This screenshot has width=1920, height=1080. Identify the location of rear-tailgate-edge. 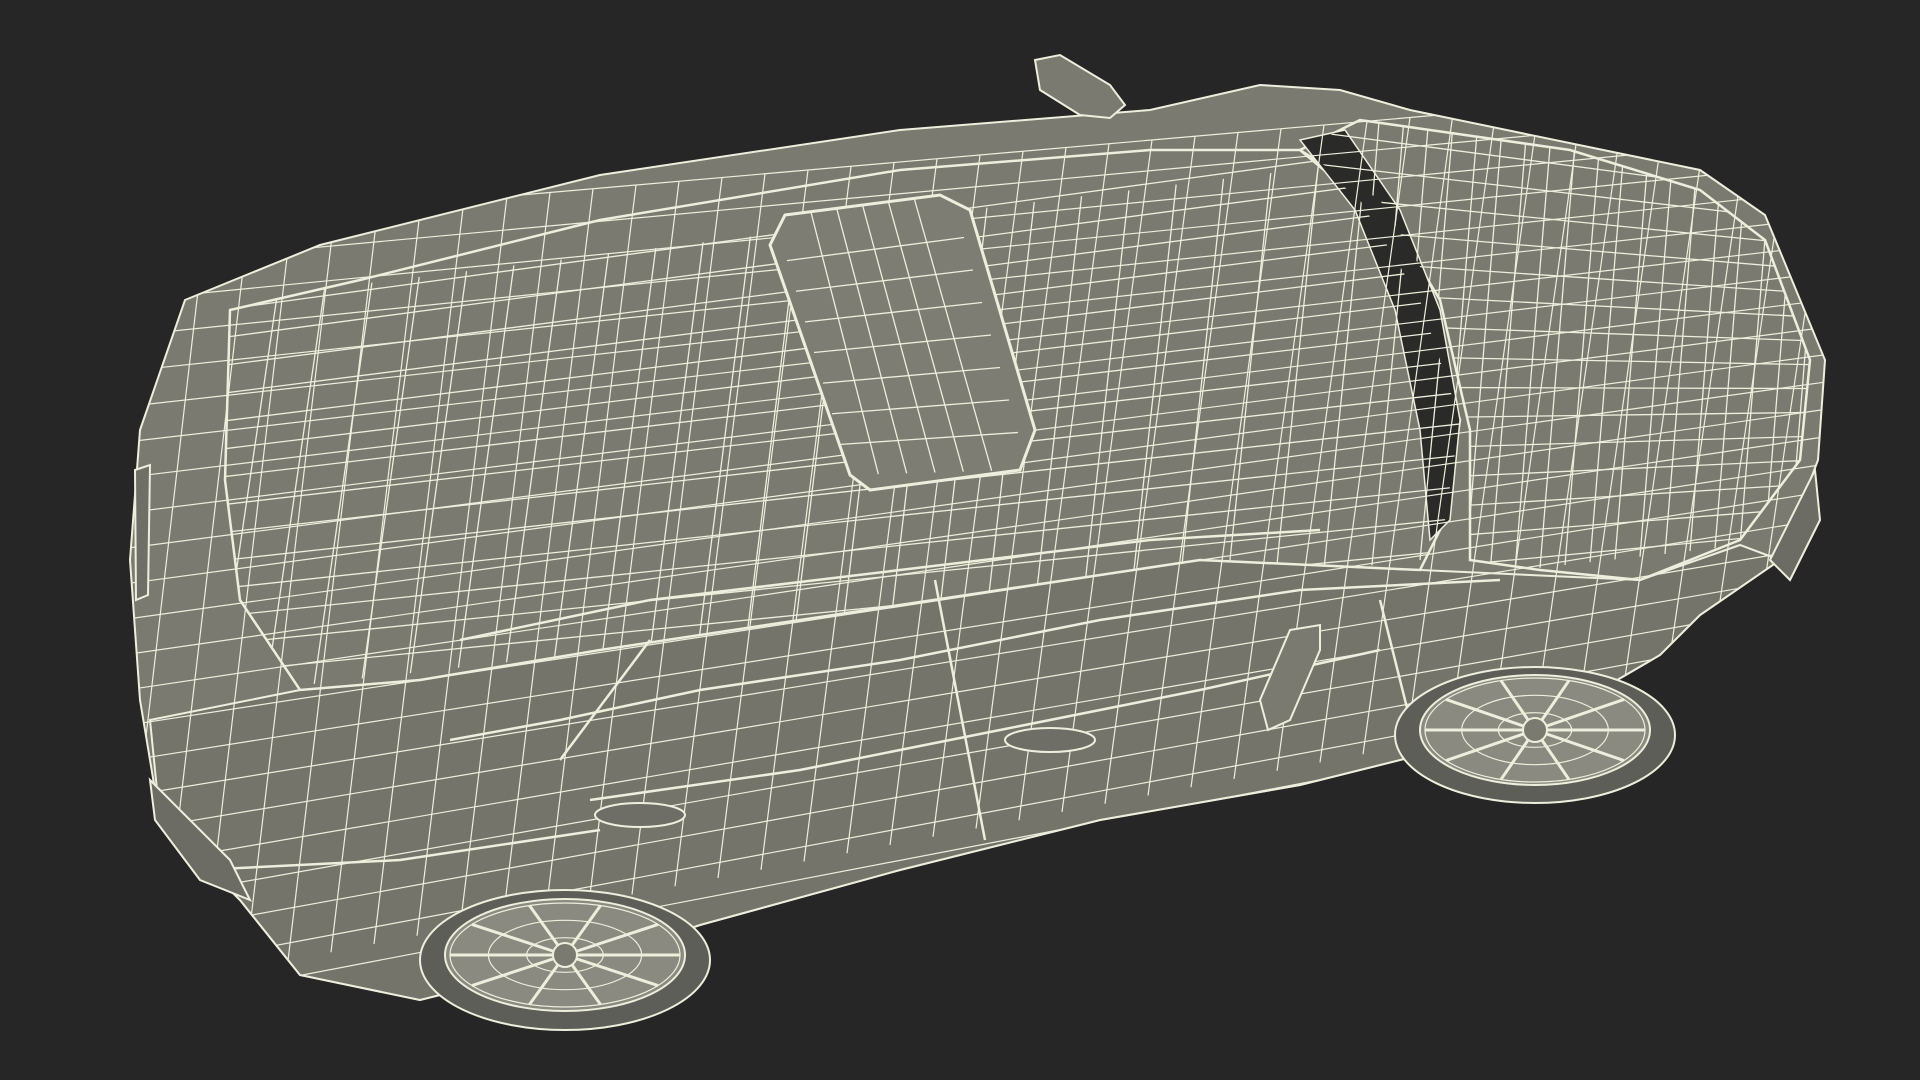
(142, 532).